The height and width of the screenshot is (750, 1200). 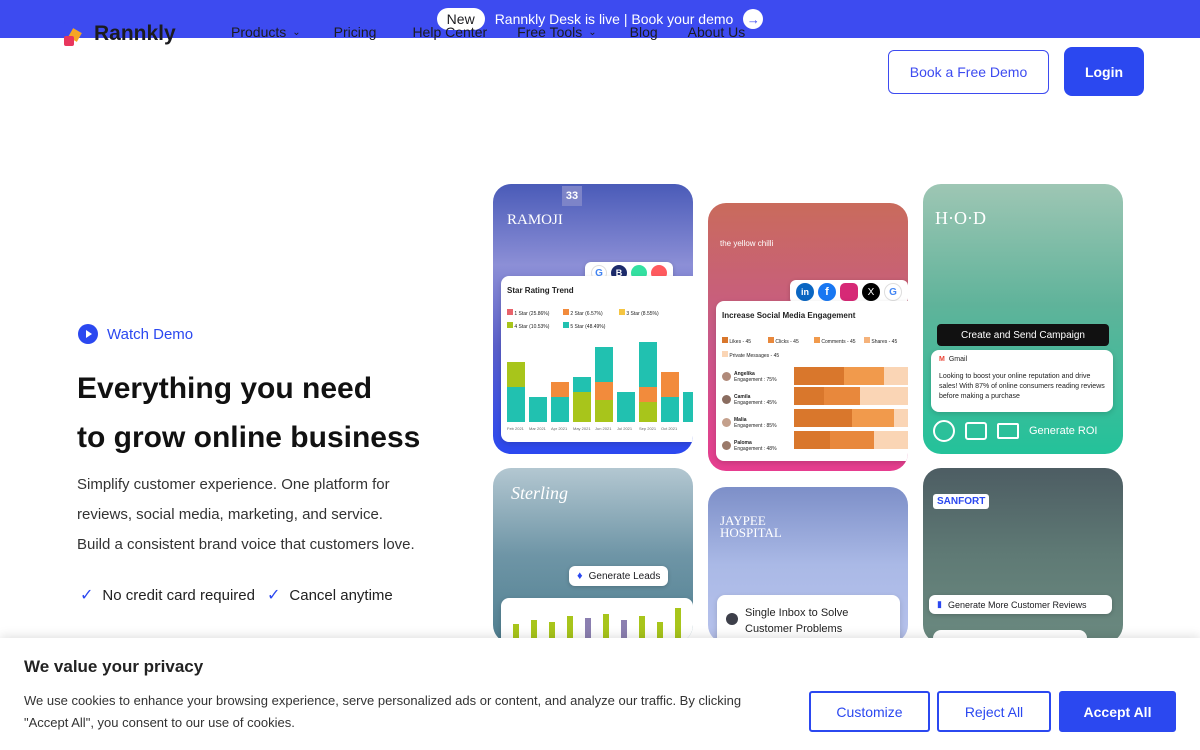 I want to click on customize-button: Customize, so click(x=869, y=711).